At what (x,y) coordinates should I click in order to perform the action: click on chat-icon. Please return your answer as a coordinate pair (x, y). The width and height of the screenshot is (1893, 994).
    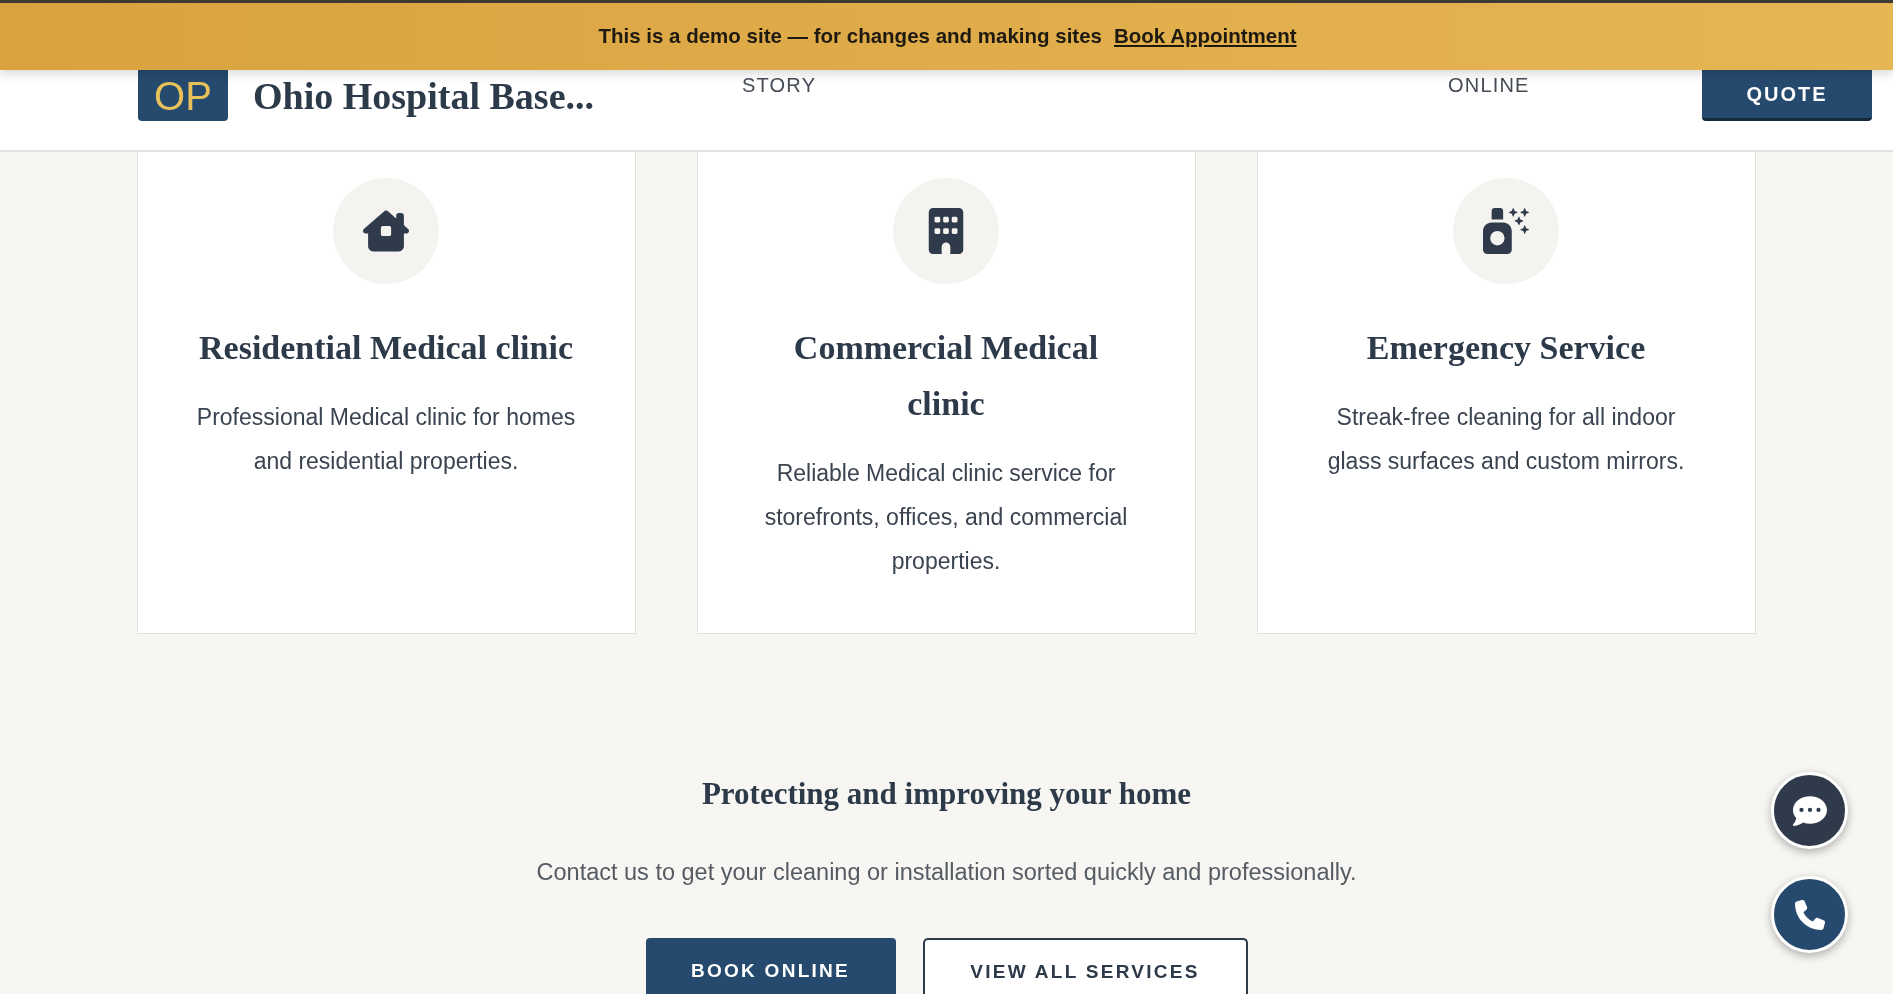
    Looking at the image, I should click on (1809, 810).